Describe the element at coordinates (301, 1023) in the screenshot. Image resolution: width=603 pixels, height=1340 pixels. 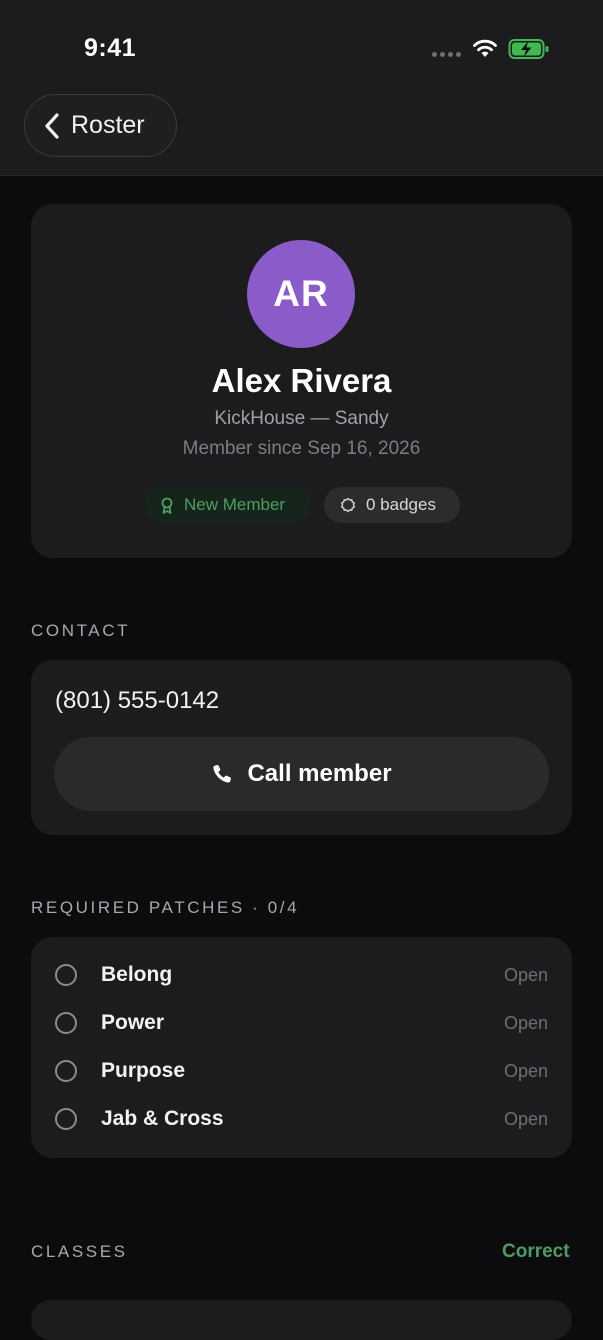
I see `patch-row-power: Power Open` at that location.